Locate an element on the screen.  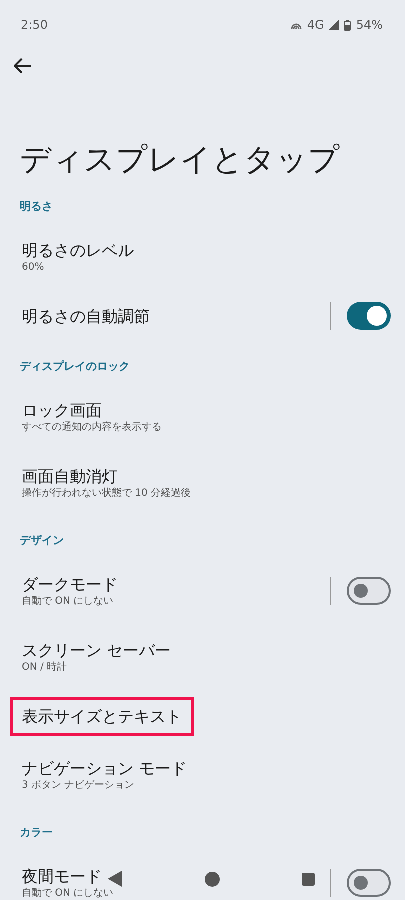
item-title: ダークモード is located at coordinates (70, 584).